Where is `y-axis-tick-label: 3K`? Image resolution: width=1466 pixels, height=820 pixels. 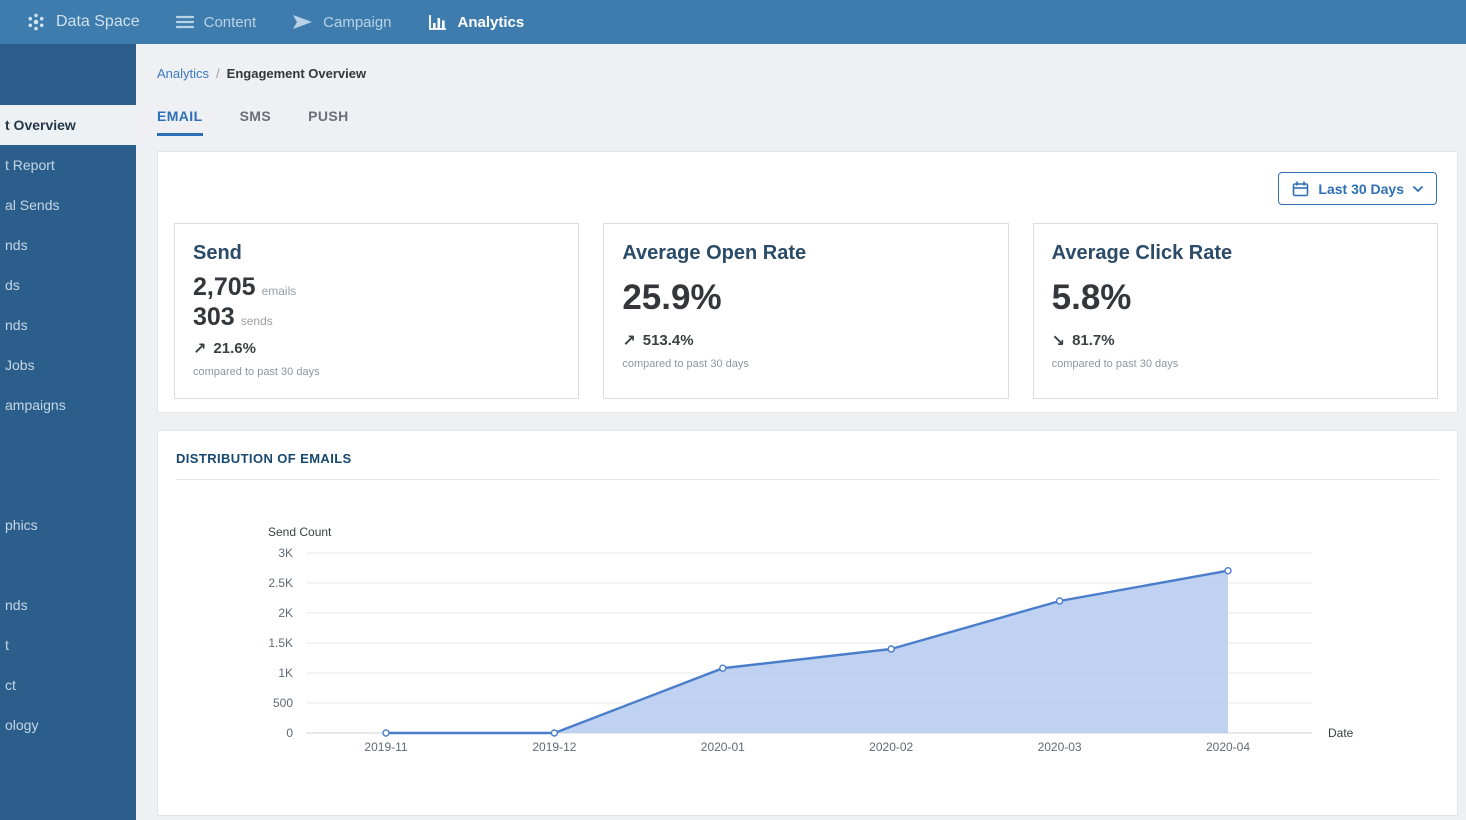 y-axis-tick-label: 3K is located at coordinates (285, 553).